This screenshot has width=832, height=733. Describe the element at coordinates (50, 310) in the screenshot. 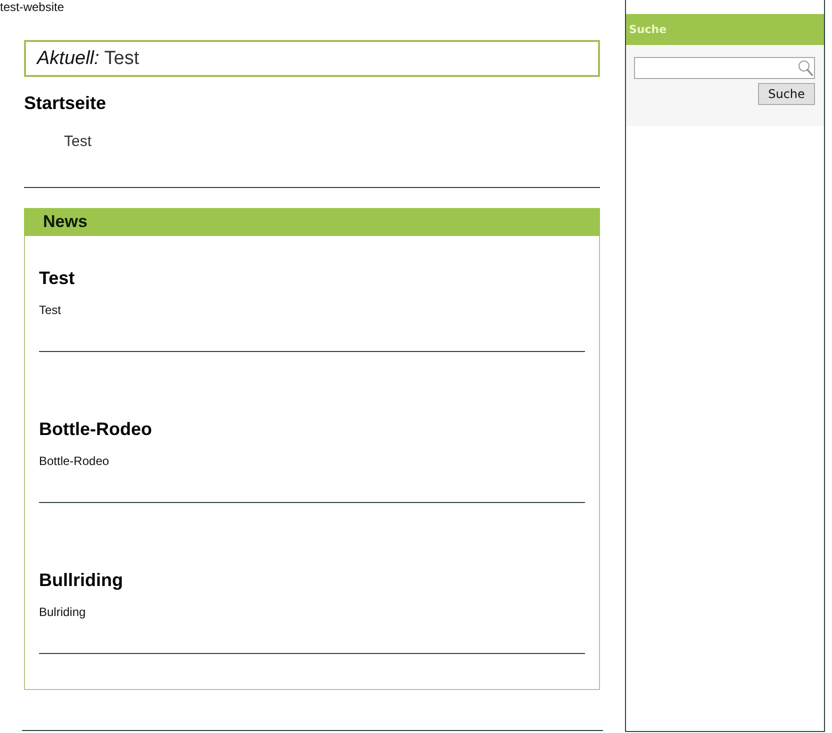

I see `news-text: Test` at that location.